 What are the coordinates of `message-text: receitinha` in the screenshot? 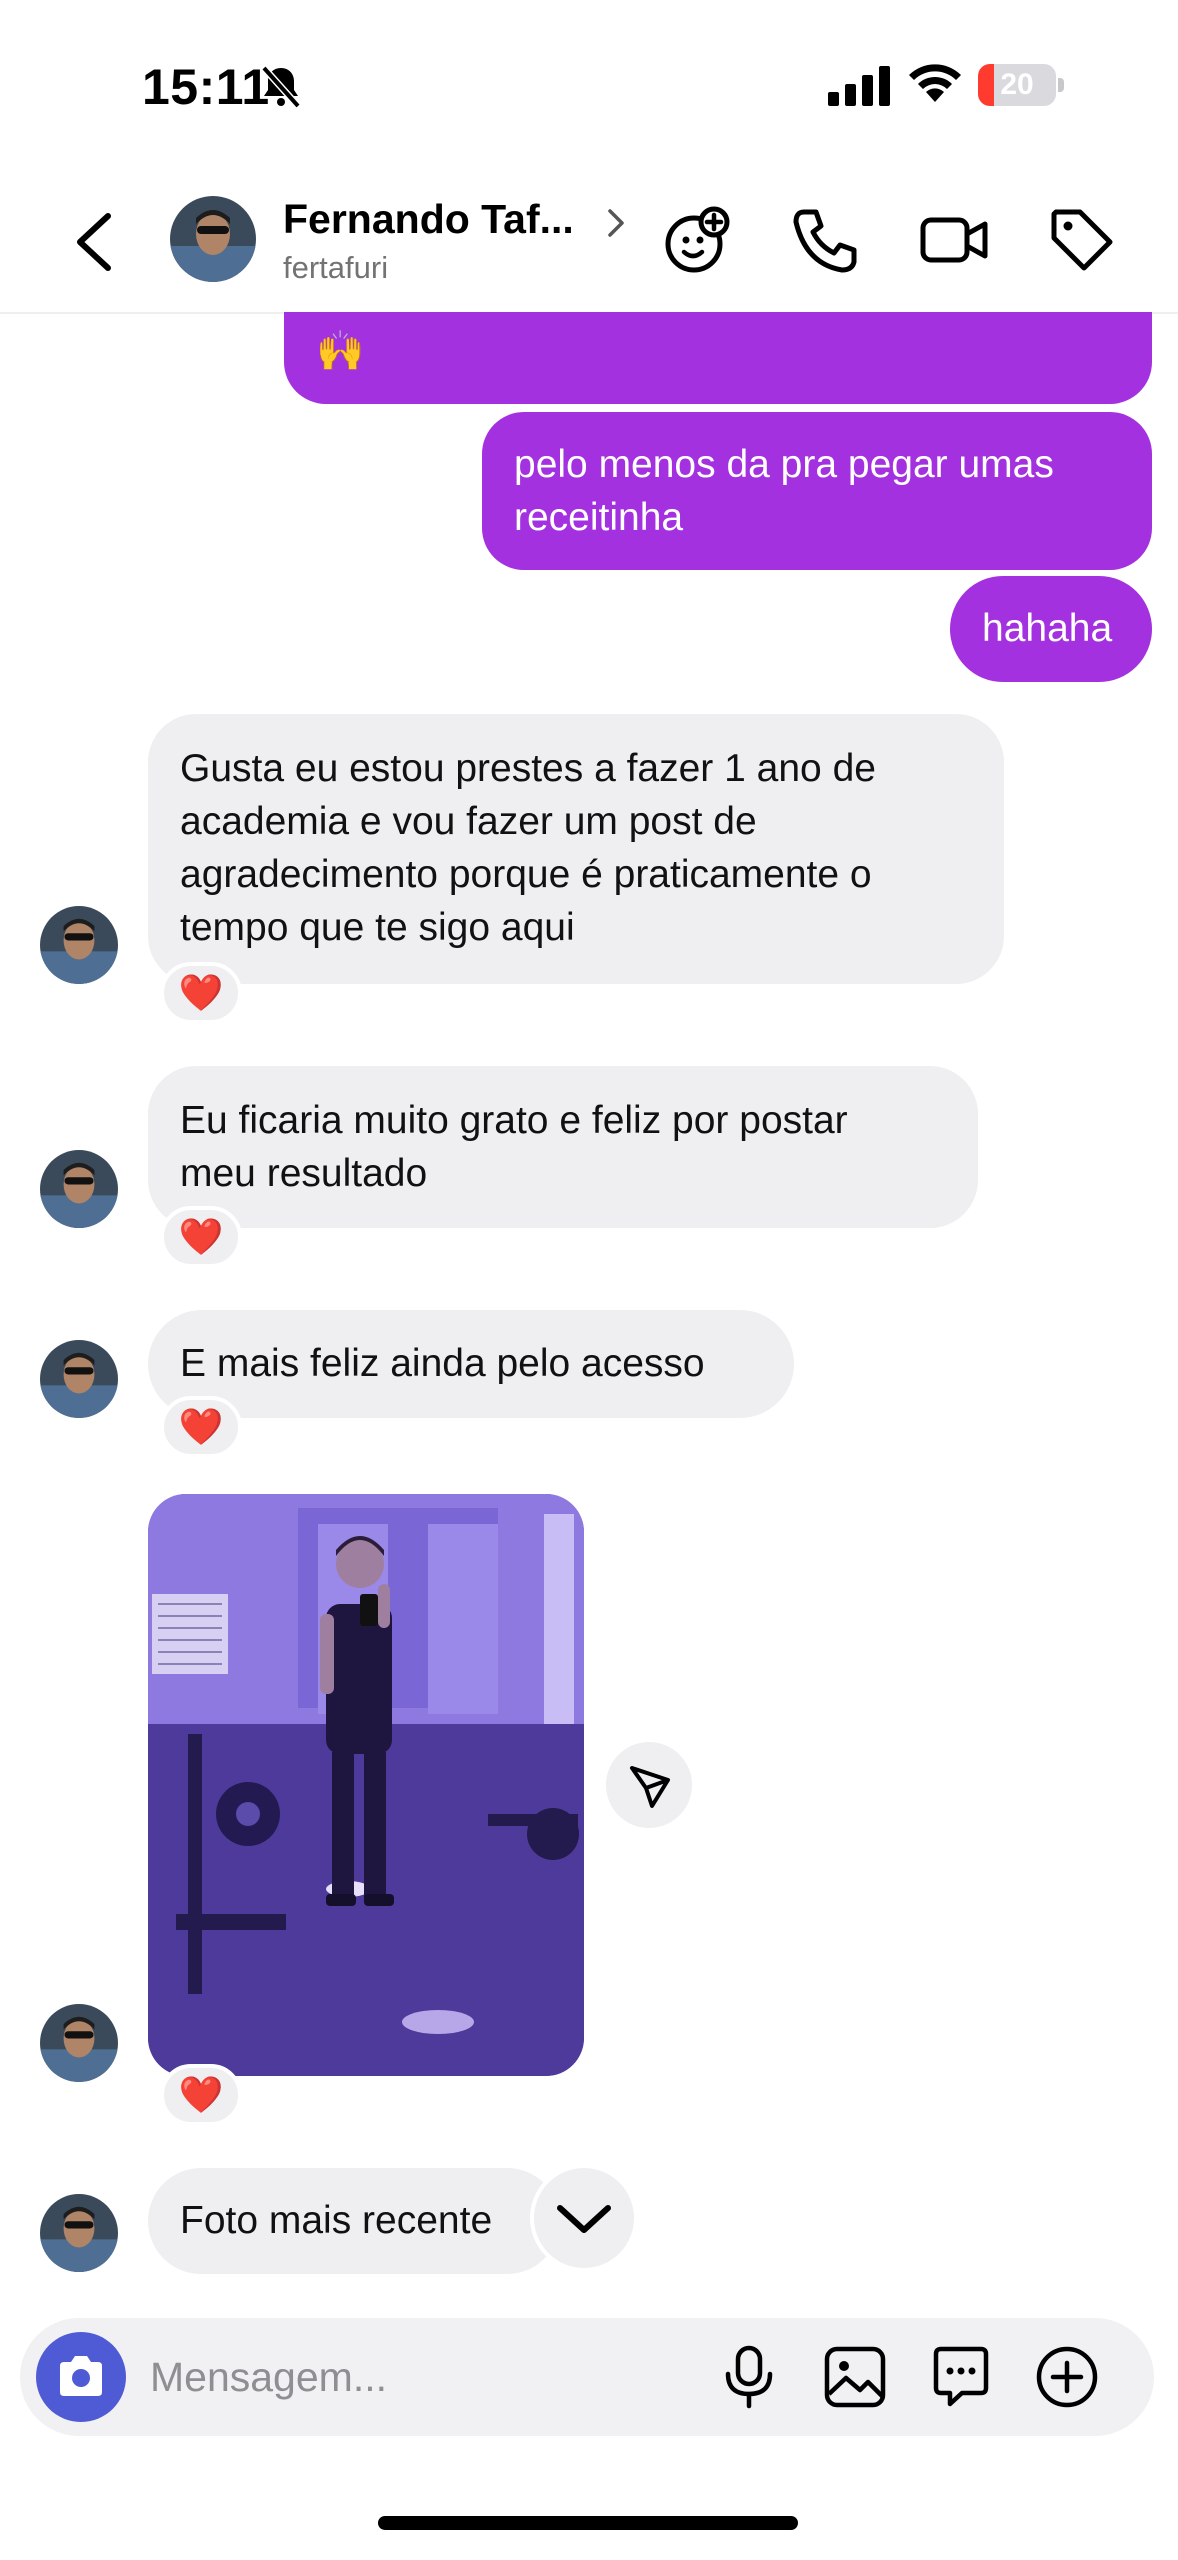 It's located at (599, 517).